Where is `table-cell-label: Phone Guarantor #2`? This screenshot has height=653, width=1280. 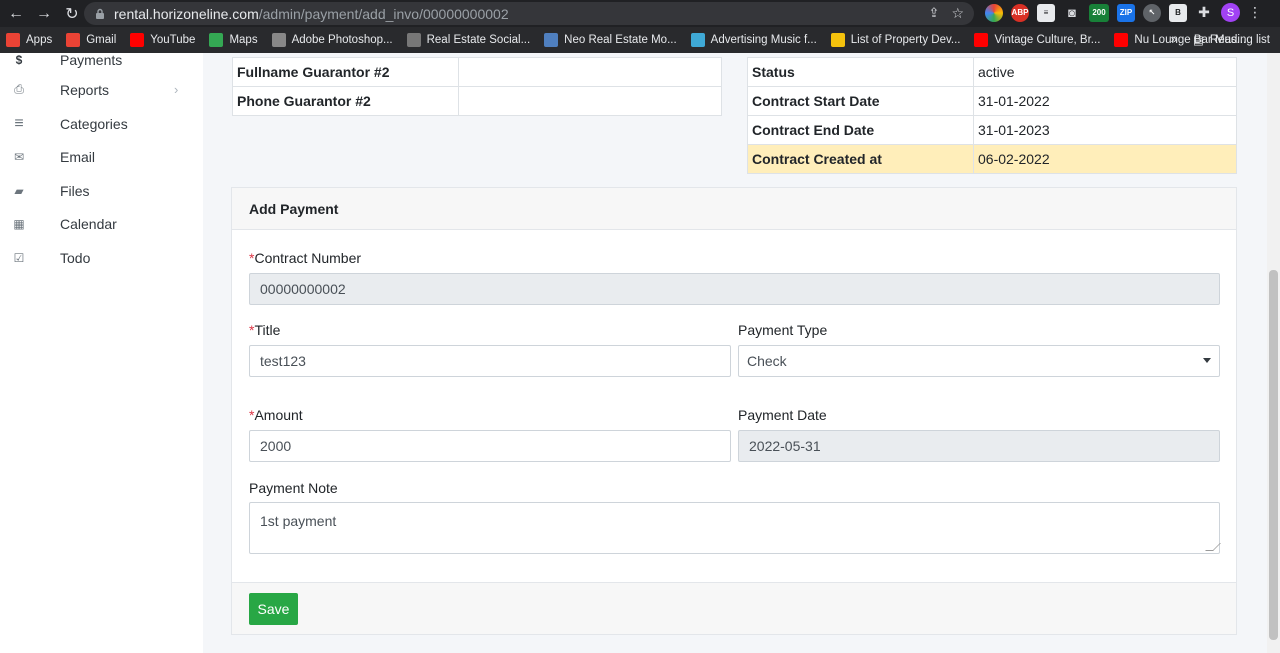
table-cell-label: Phone Guarantor #2 is located at coordinates (345, 101).